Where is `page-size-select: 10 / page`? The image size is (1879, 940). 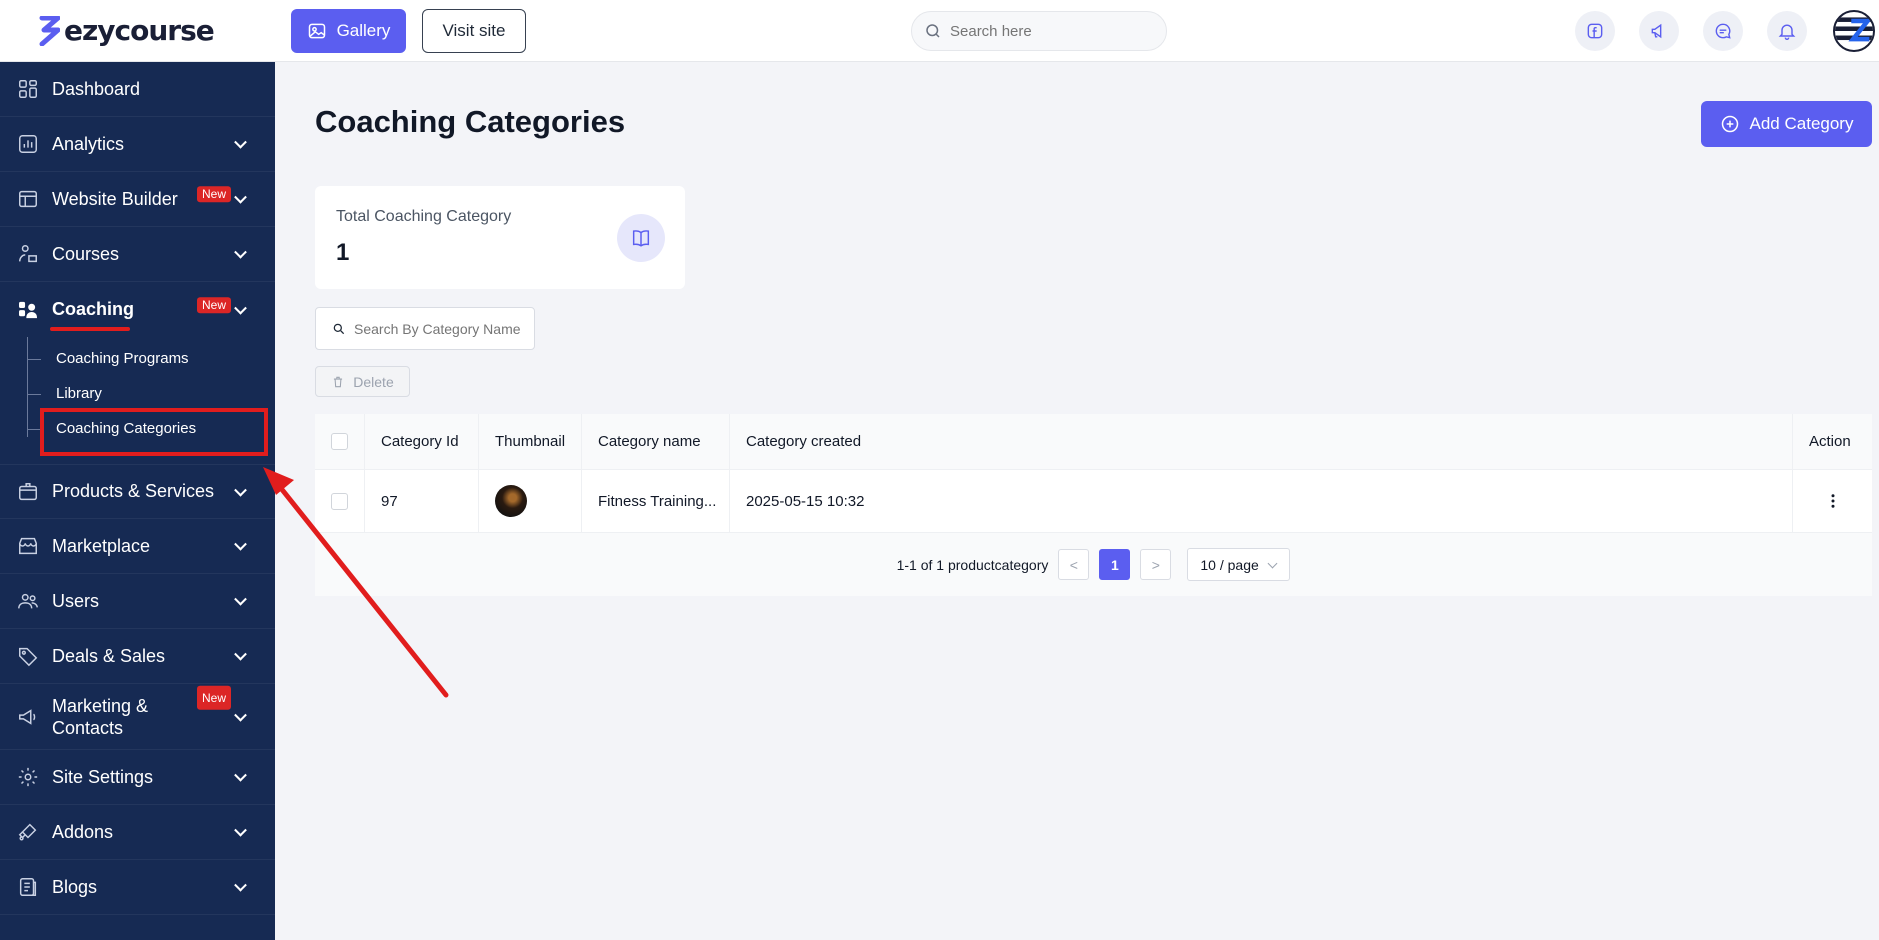 page-size-select: 10 / page is located at coordinates (1239, 564).